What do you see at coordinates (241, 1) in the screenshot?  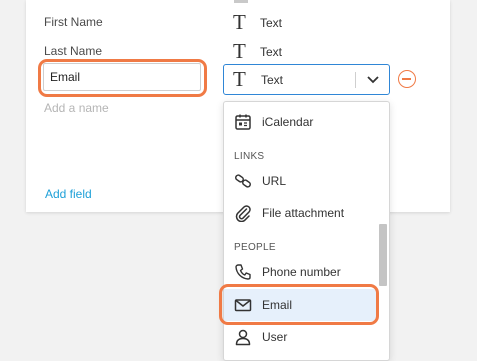 I see `partial-row-icon` at bounding box center [241, 1].